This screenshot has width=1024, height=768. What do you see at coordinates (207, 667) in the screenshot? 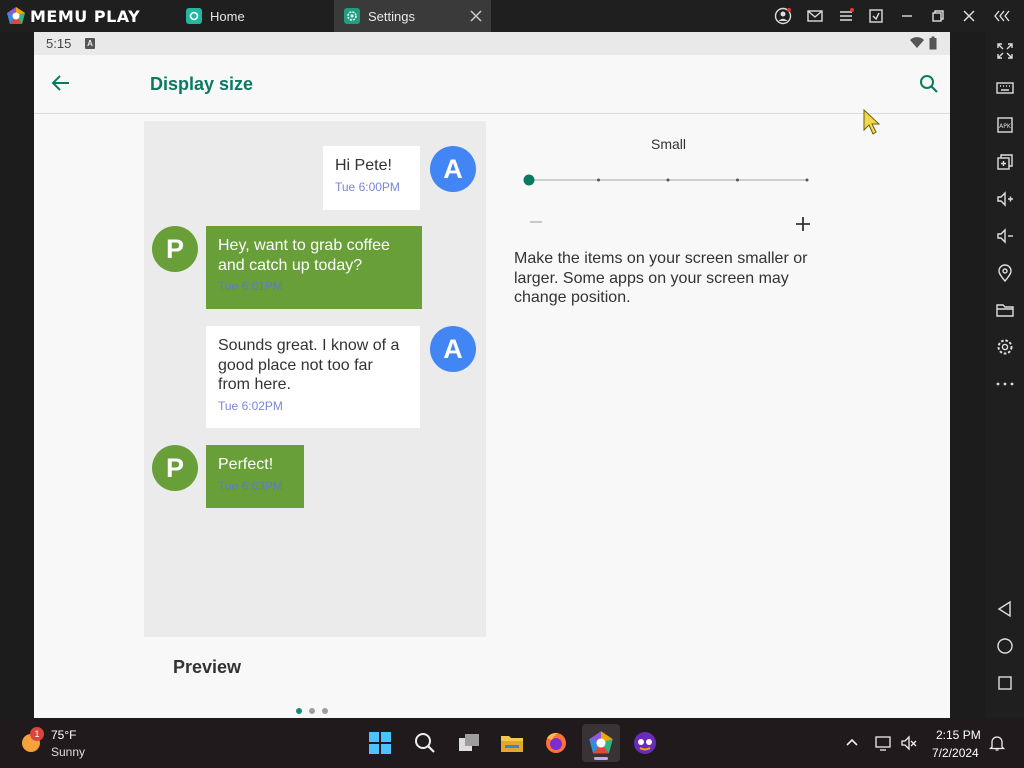
I see `preview-label: Preview` at bounding box center [207, 667].